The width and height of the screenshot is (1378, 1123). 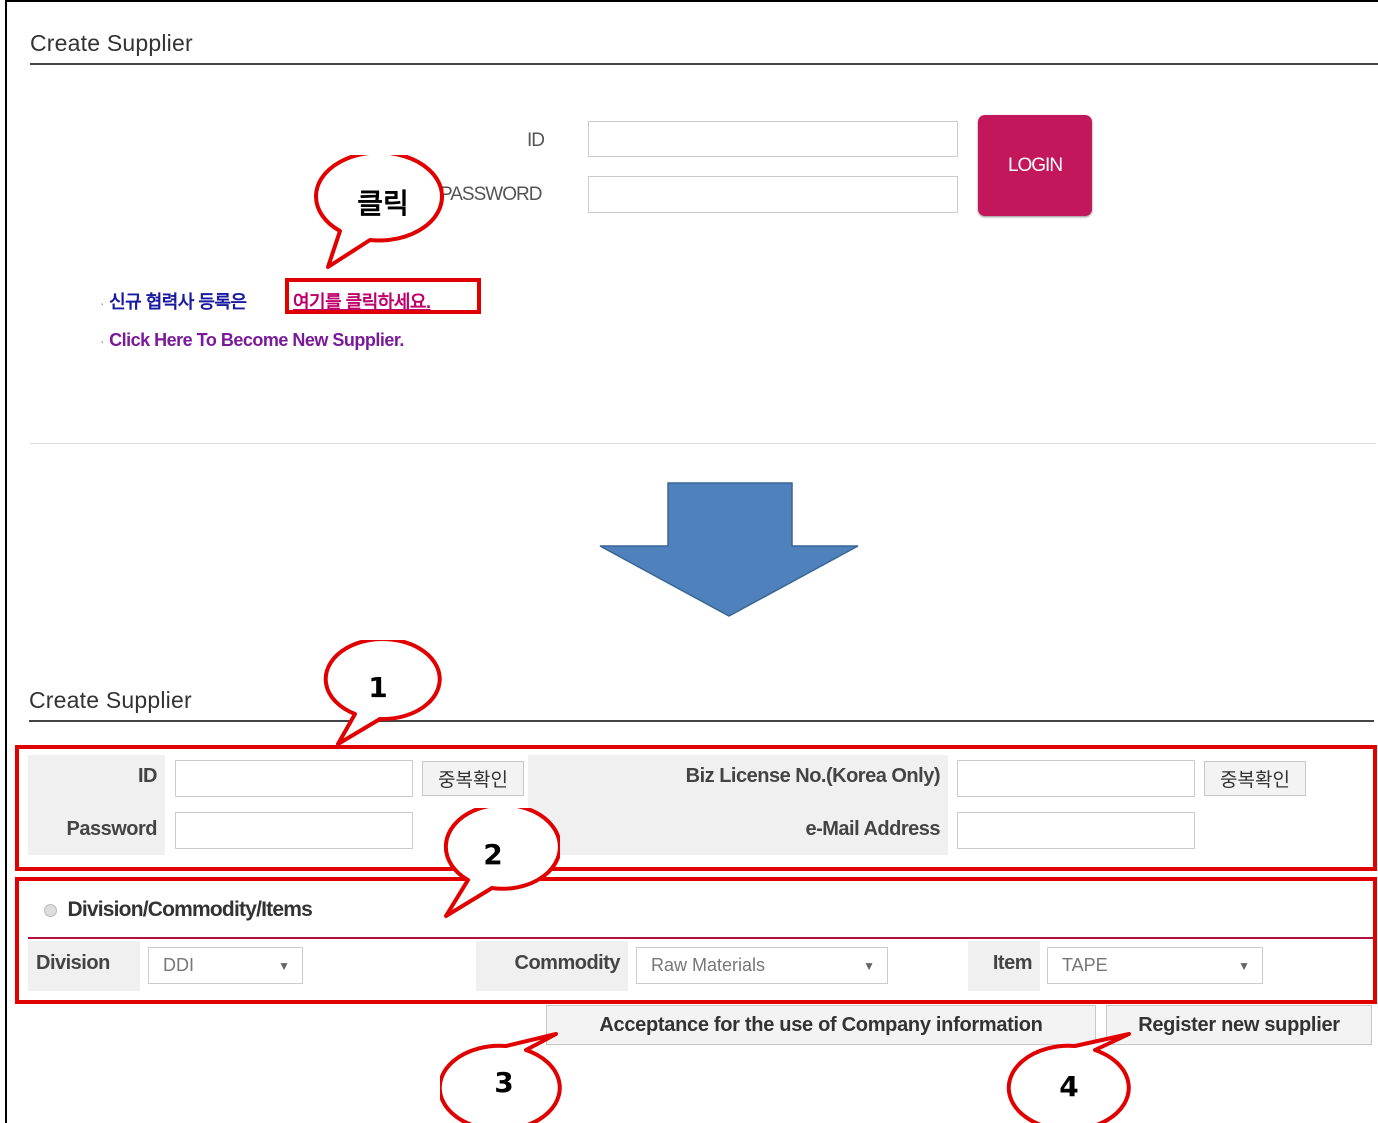 What do you see at coordinates (773, 194) in the screenshot?
I see `login-password-input` at bounding box center [773, 194].